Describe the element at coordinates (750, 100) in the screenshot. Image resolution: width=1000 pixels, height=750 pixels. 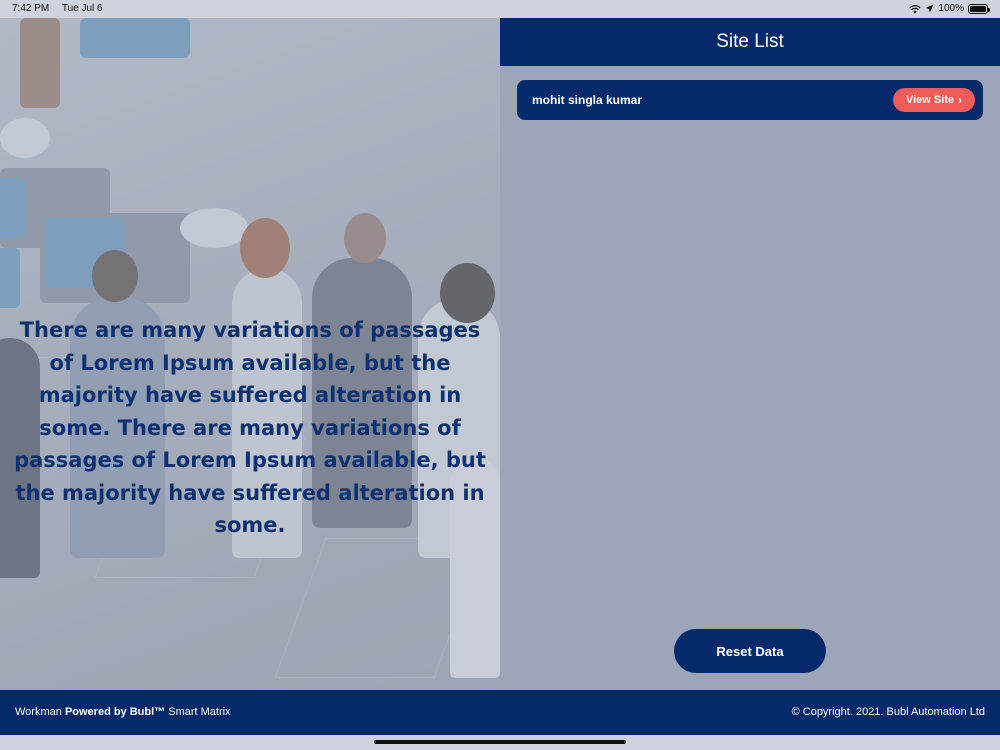
I see `site-card: mohit singla kumar View Site ›` at that location.